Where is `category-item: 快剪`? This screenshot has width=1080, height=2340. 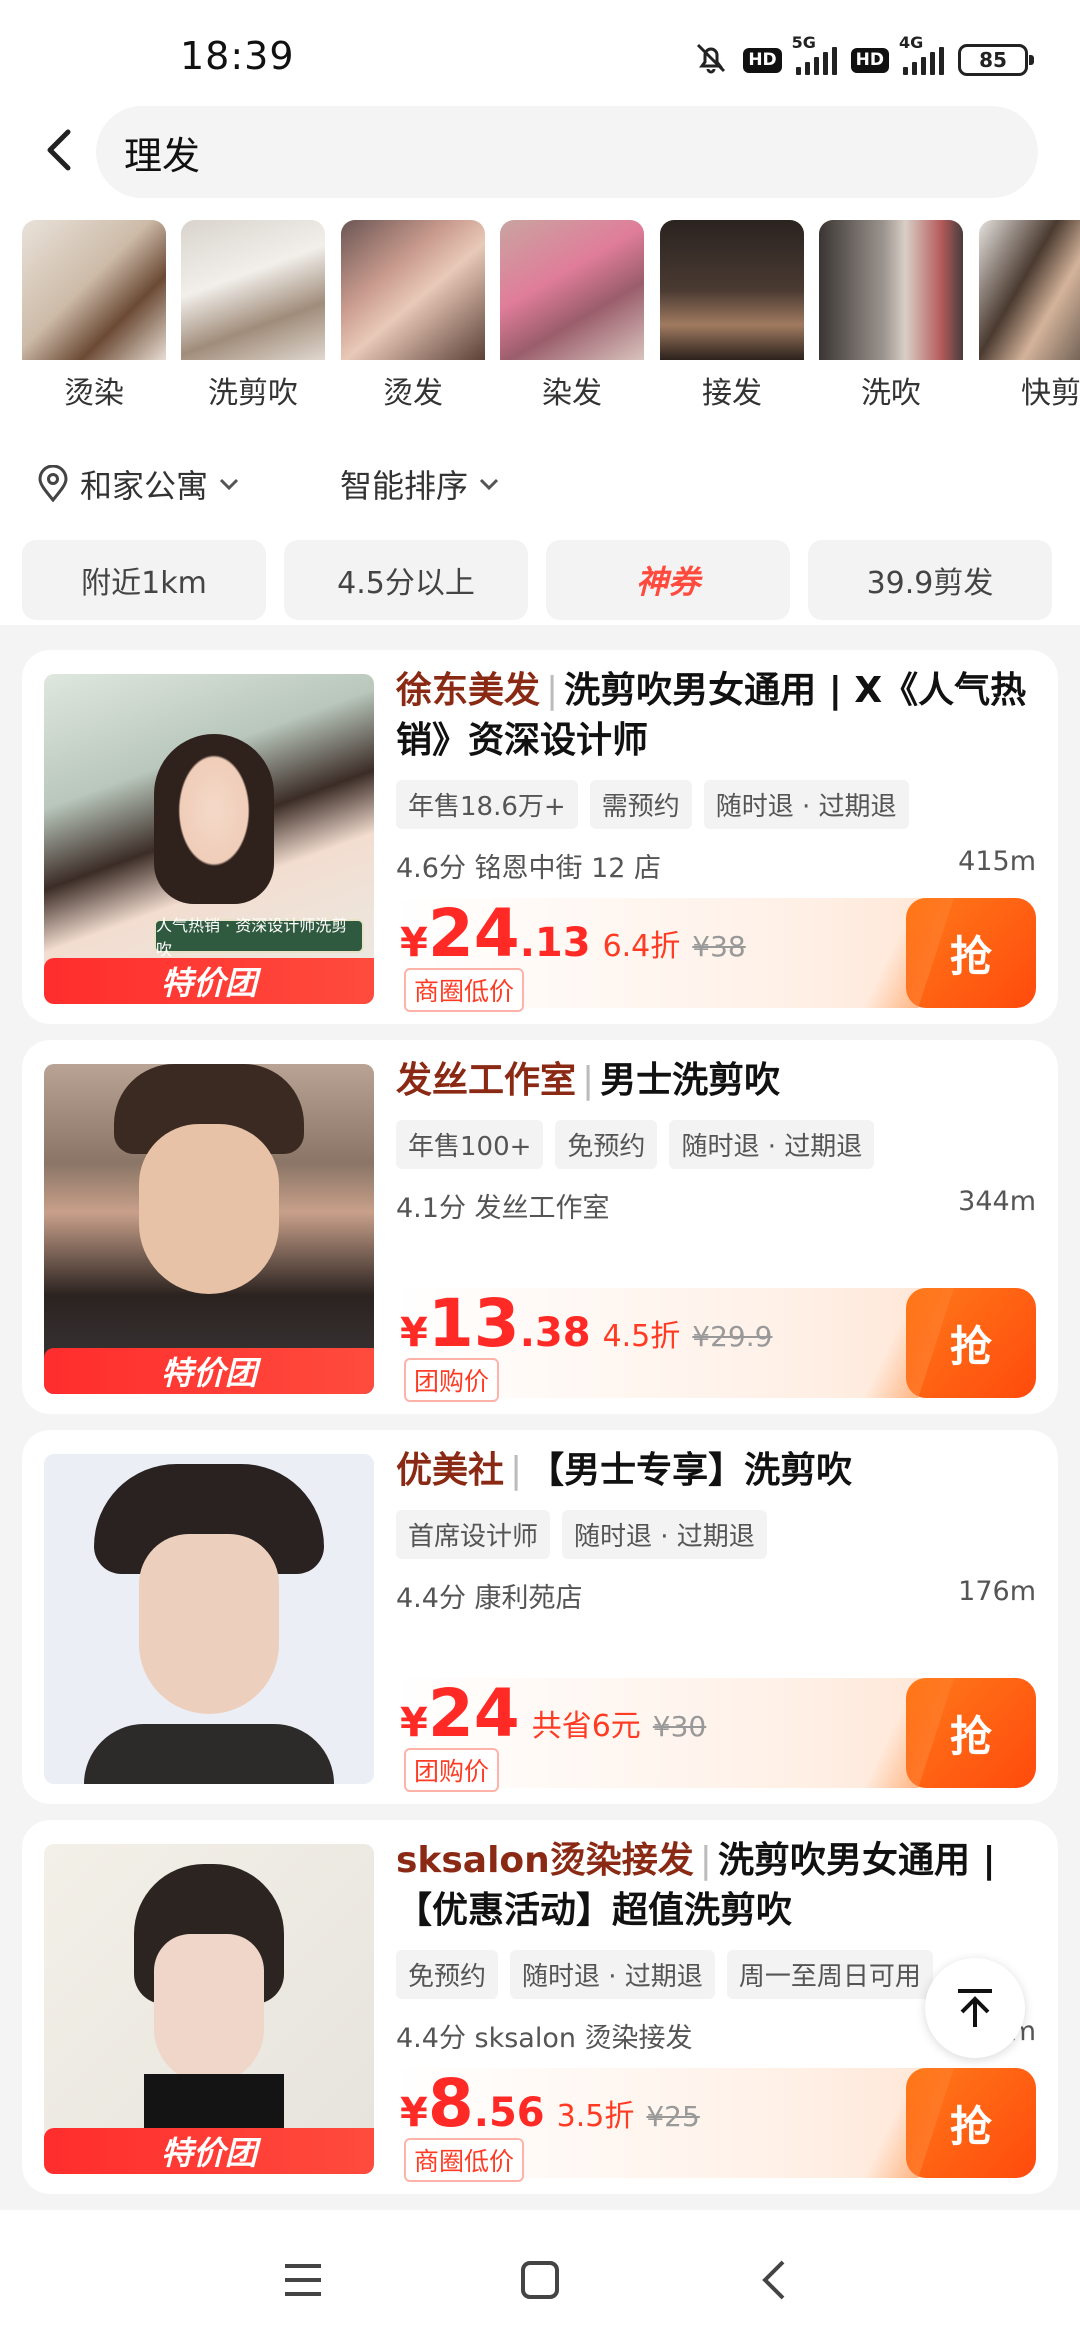 category-item: 快剪 is located at coordinates (1029, 320).